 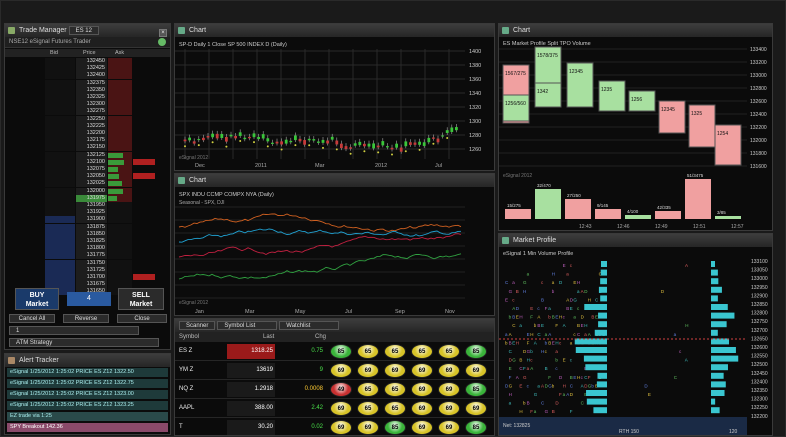 I want to click on scanner-row: YM Z 13619 9 69 69 69 69 69 69, so click(x=334, y=370).